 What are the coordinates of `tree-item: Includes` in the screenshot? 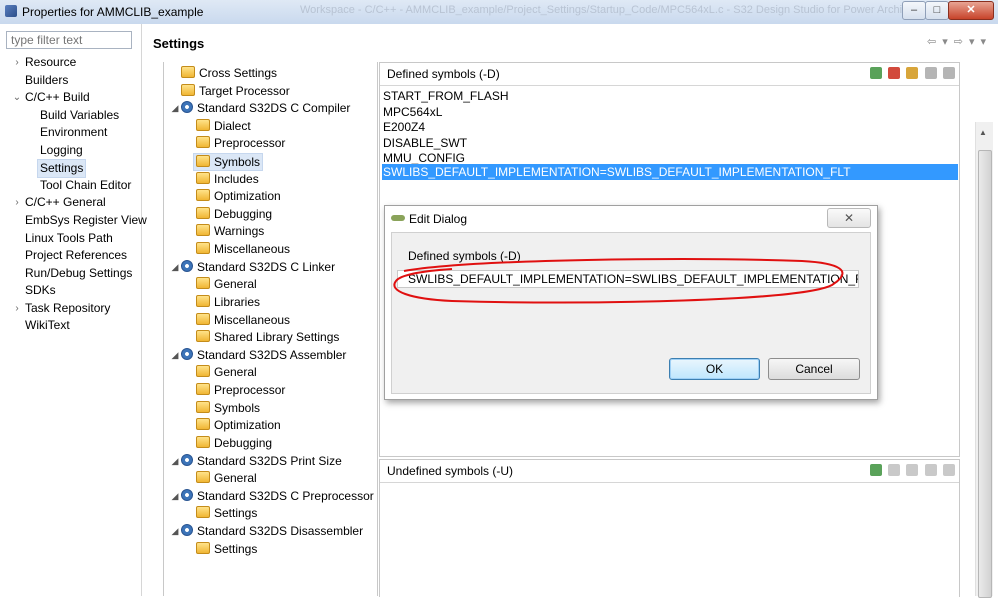 It's located at (227, 179).